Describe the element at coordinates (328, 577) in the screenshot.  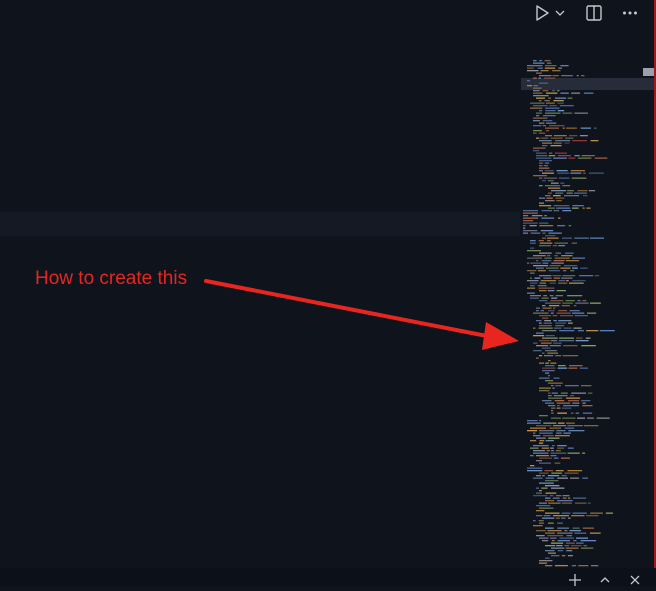
I see `panel-bar` at that location.